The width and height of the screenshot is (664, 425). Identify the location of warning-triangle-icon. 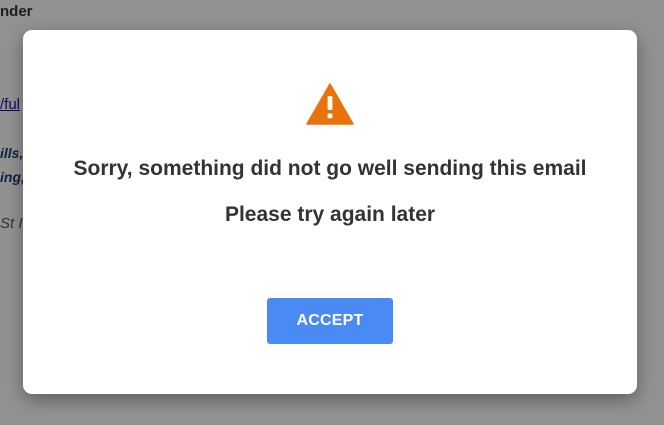
(330, 104).